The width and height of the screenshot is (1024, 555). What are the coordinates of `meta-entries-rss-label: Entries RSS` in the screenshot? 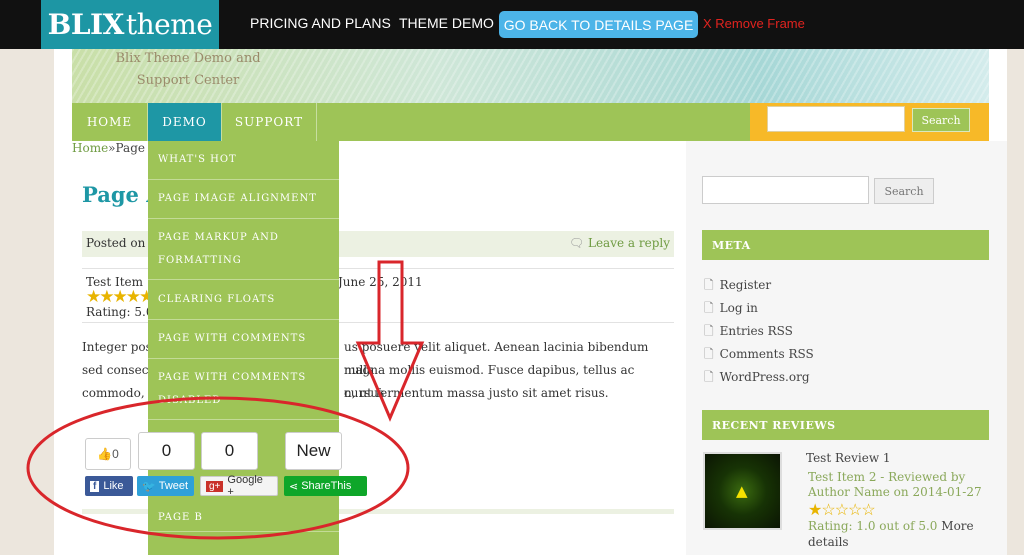 It's located at (756, 331).